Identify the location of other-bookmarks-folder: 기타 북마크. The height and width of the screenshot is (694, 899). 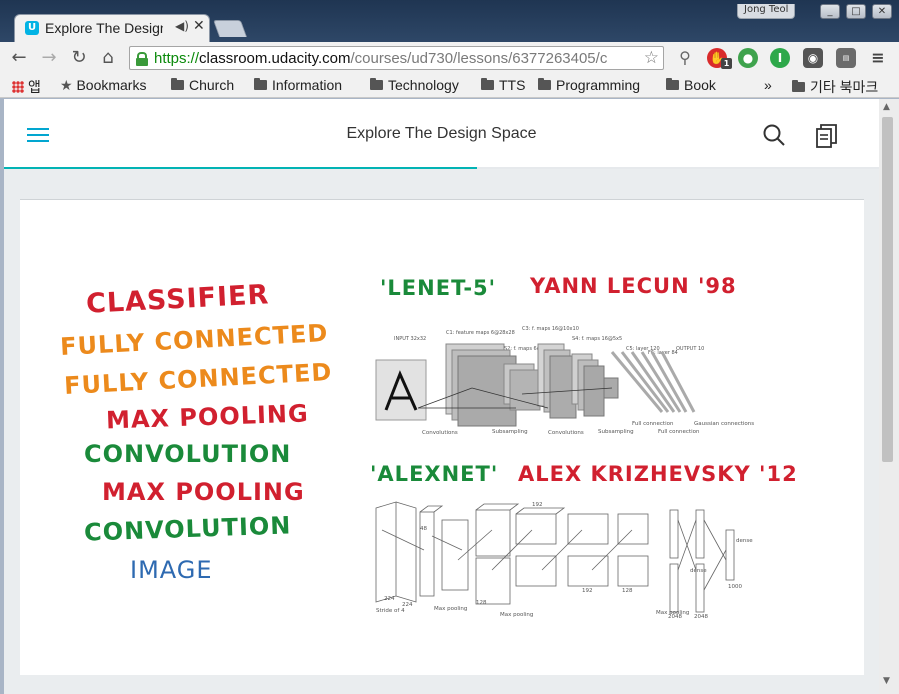
(835, 87).